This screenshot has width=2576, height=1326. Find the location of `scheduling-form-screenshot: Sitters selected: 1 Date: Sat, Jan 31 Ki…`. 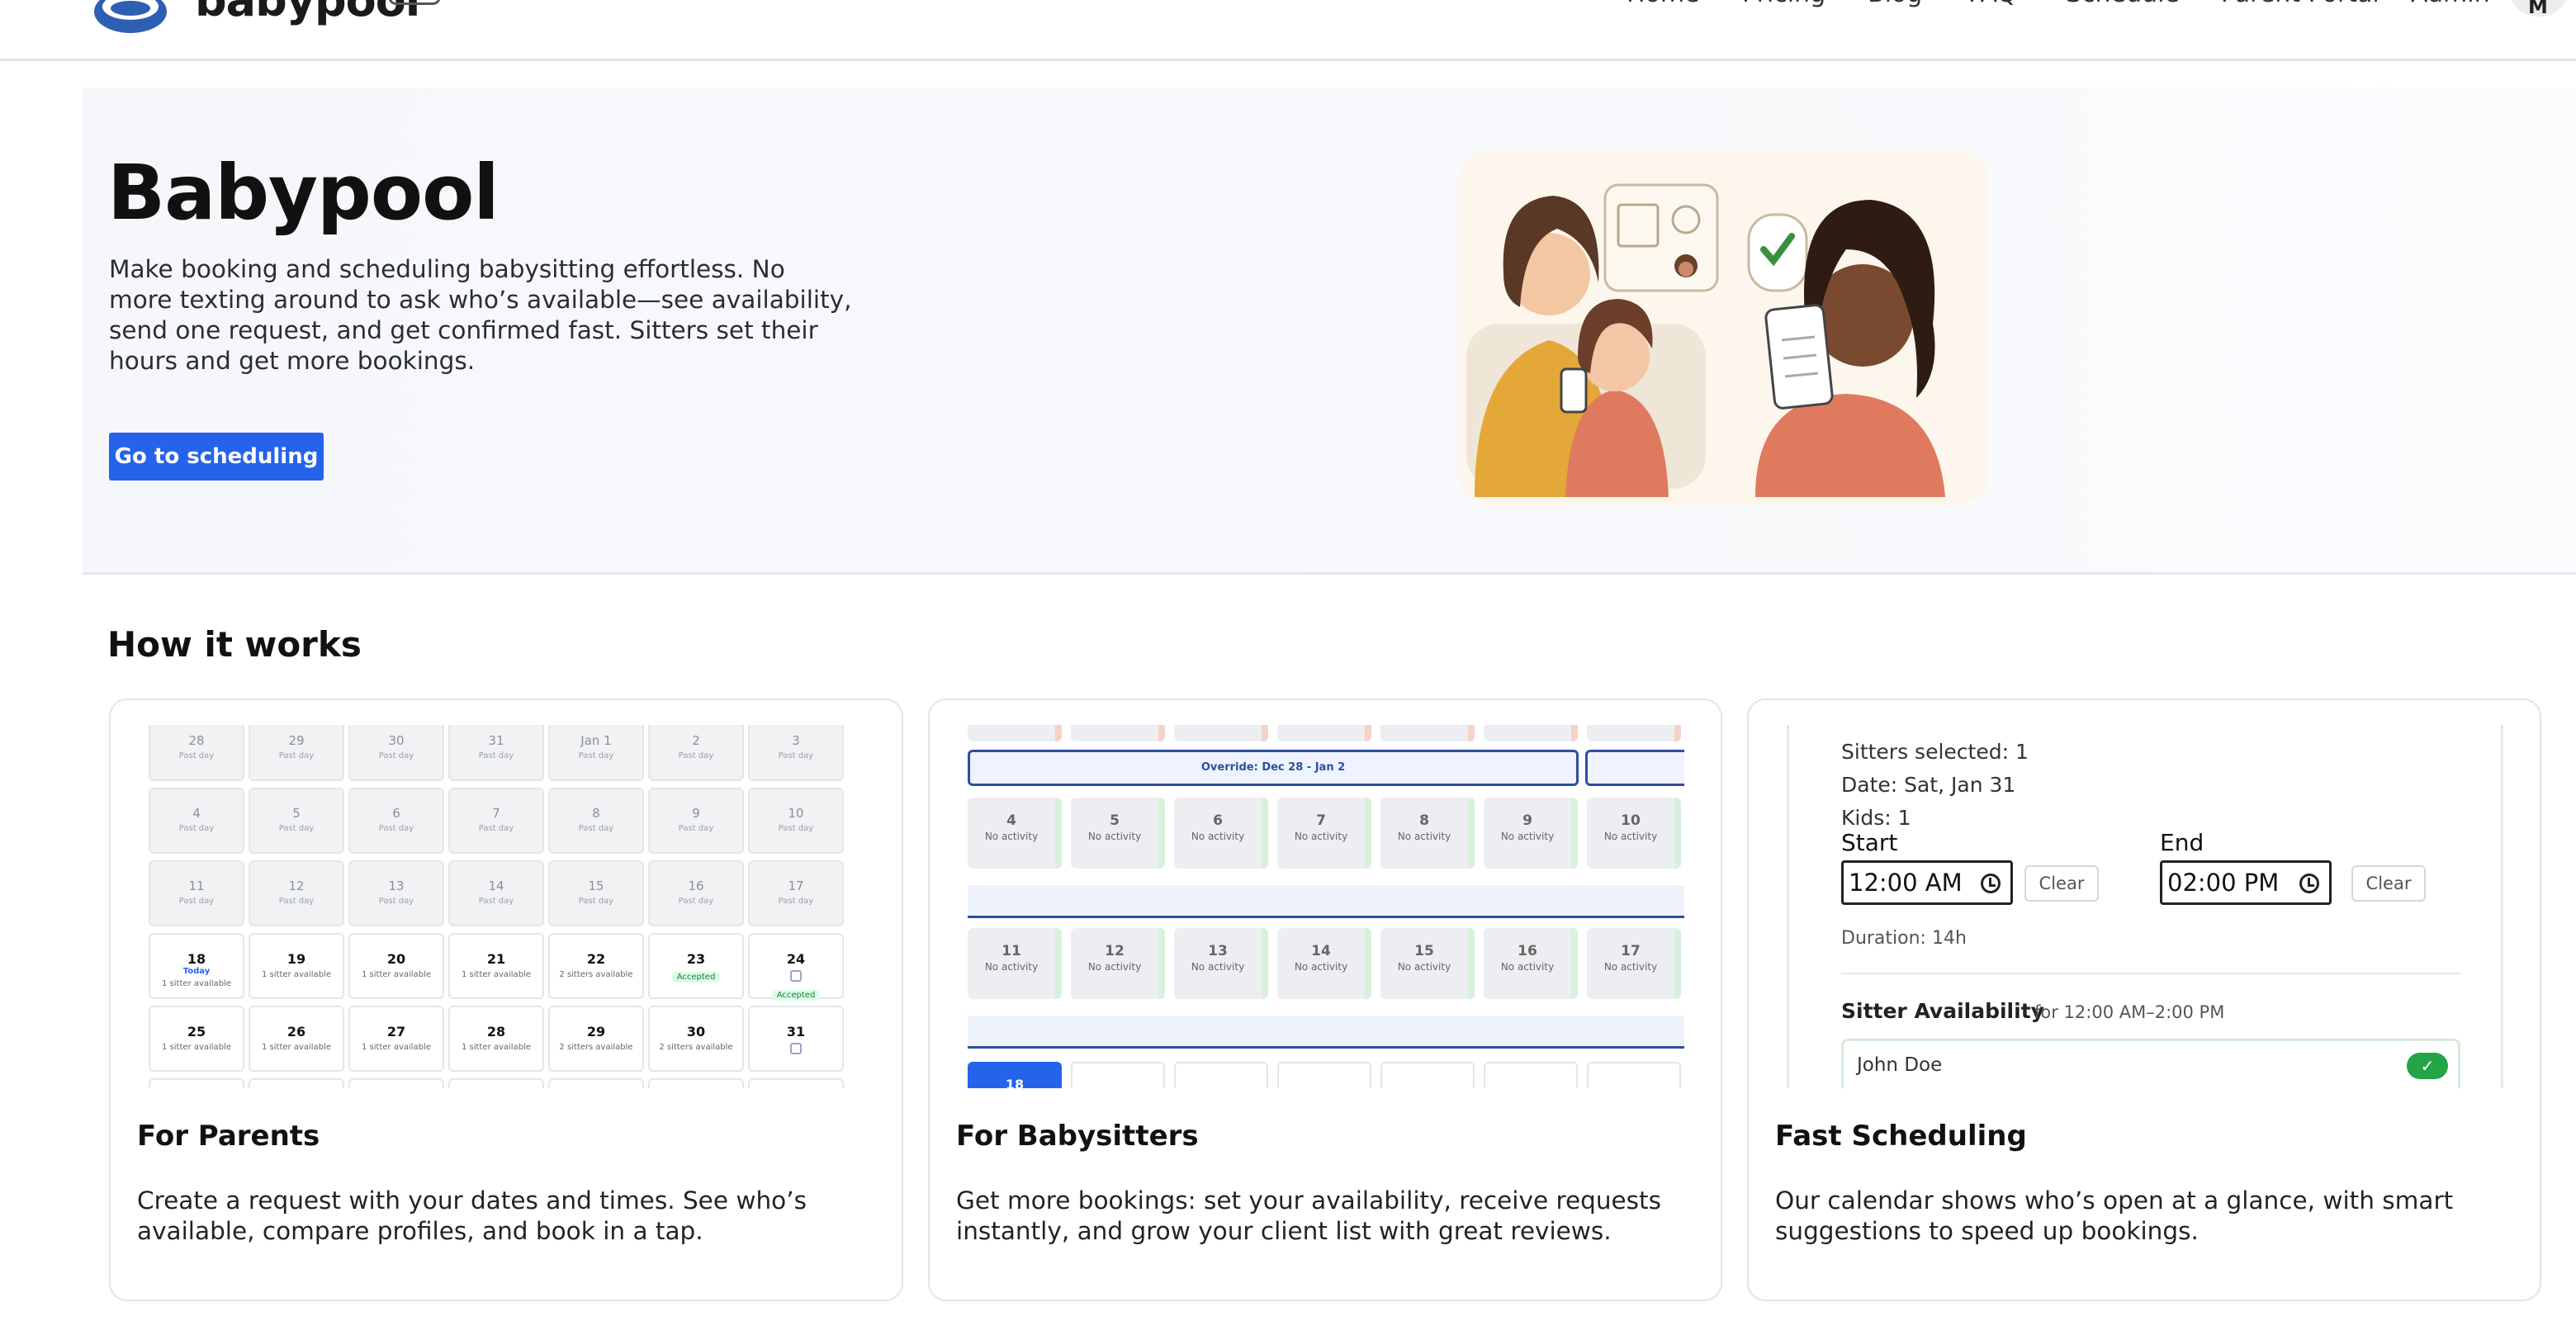

scheduling-form-screenshot: Sitters selected: 1 Date: Sat, Jan 31 Ki… is located at coordinates (2145, 906).